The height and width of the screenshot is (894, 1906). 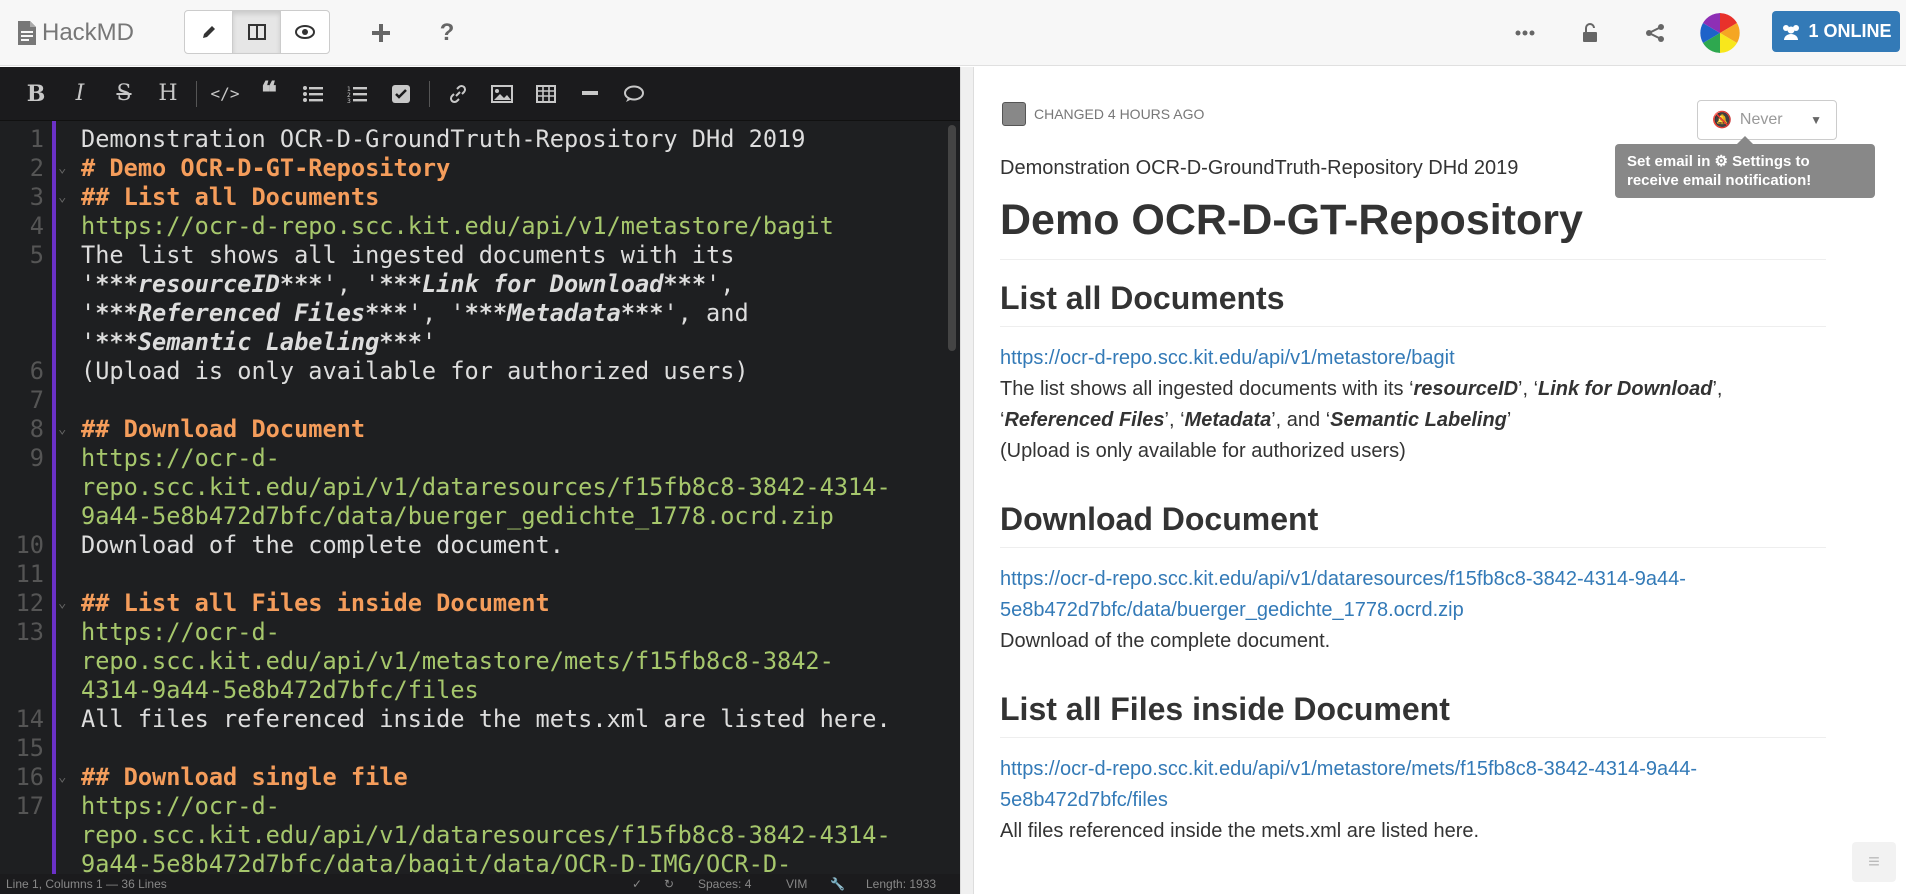 I want to click on plus-icon, so click(x=381, y=33).